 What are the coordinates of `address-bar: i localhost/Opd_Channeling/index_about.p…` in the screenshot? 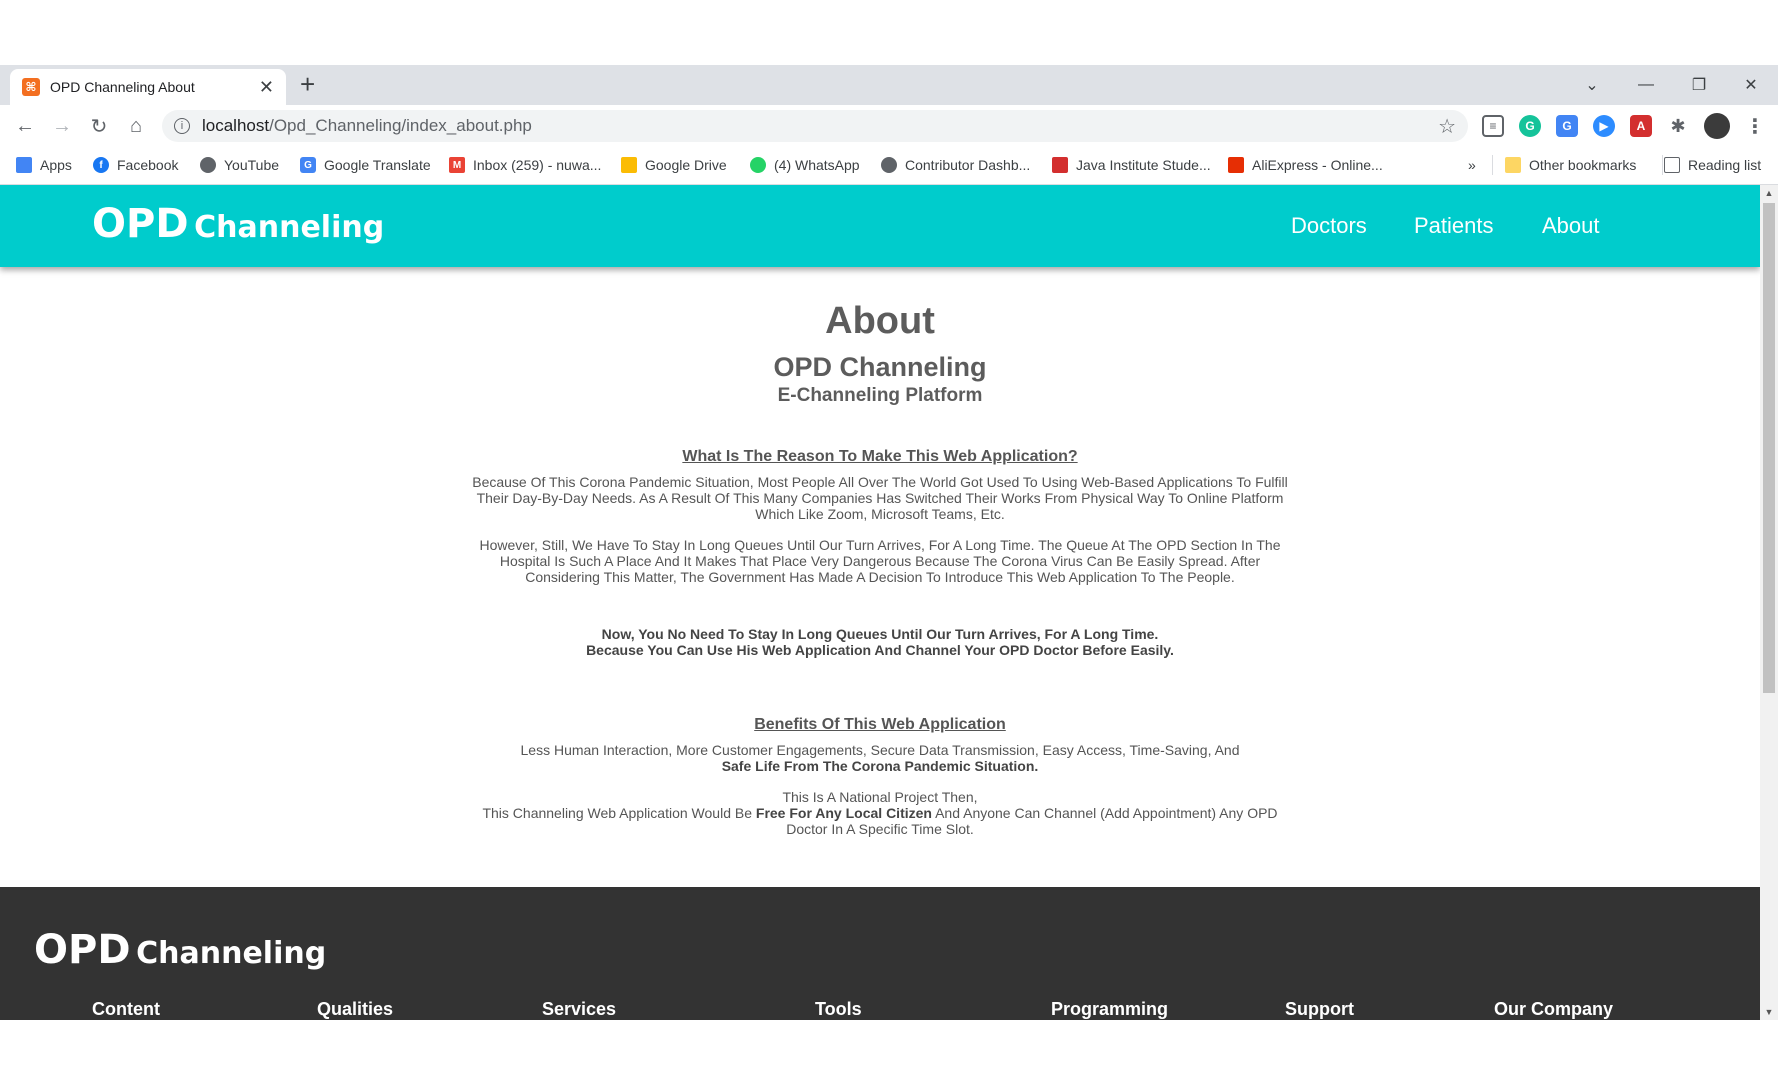 It's located at (815, 126).